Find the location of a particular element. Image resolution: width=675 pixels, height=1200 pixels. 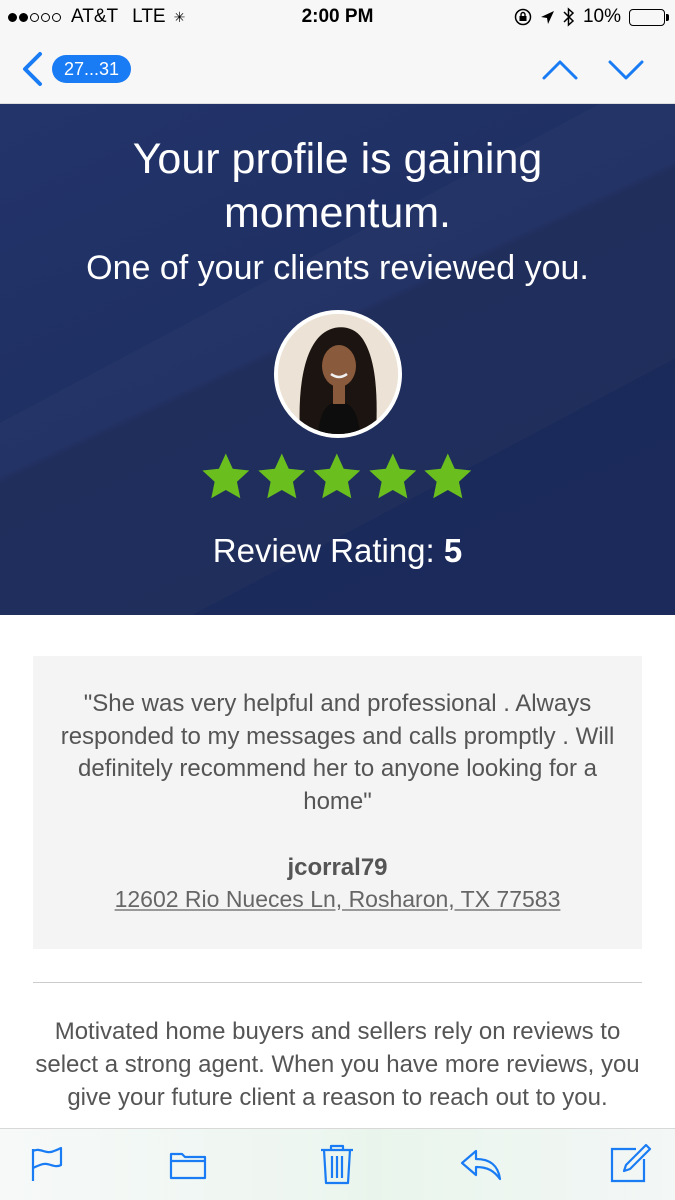

review-rating: Review Rating: 5 is located at coordinates (337, 551).